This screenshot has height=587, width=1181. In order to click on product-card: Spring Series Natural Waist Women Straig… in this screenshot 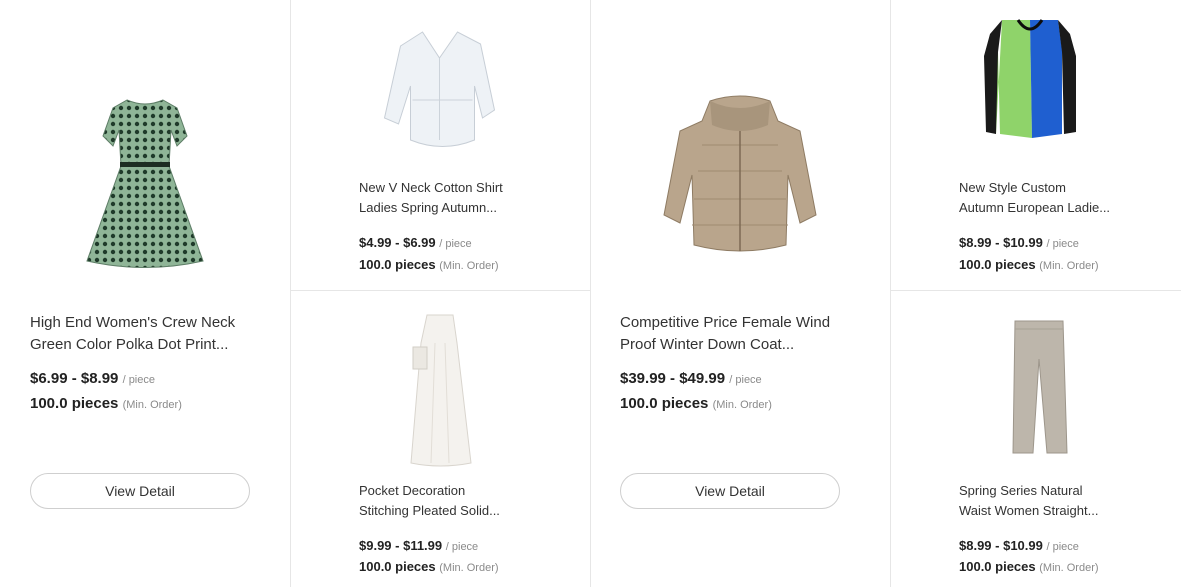, I will do `click(1035, 439)`.